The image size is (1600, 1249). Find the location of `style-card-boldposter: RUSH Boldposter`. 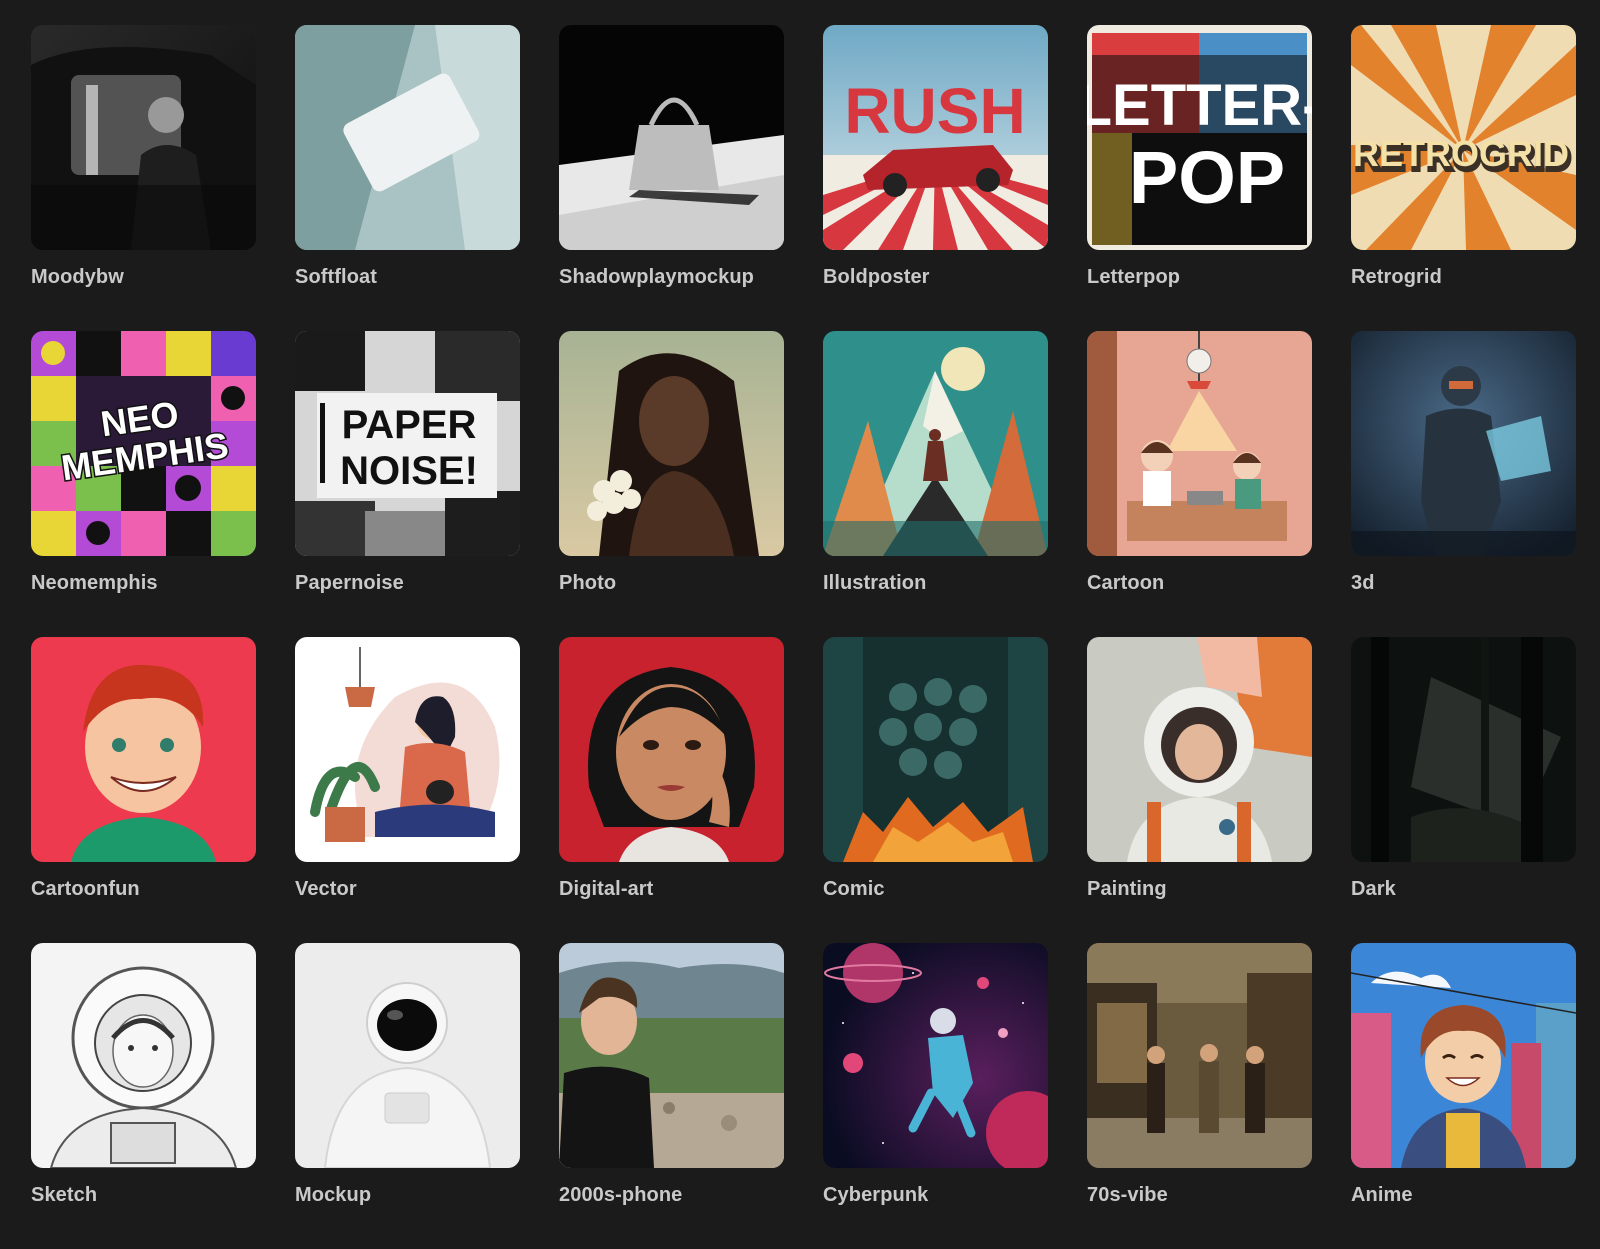

style-card-boldposter: RUSH Boldposter is located at coordinates (935, 178).